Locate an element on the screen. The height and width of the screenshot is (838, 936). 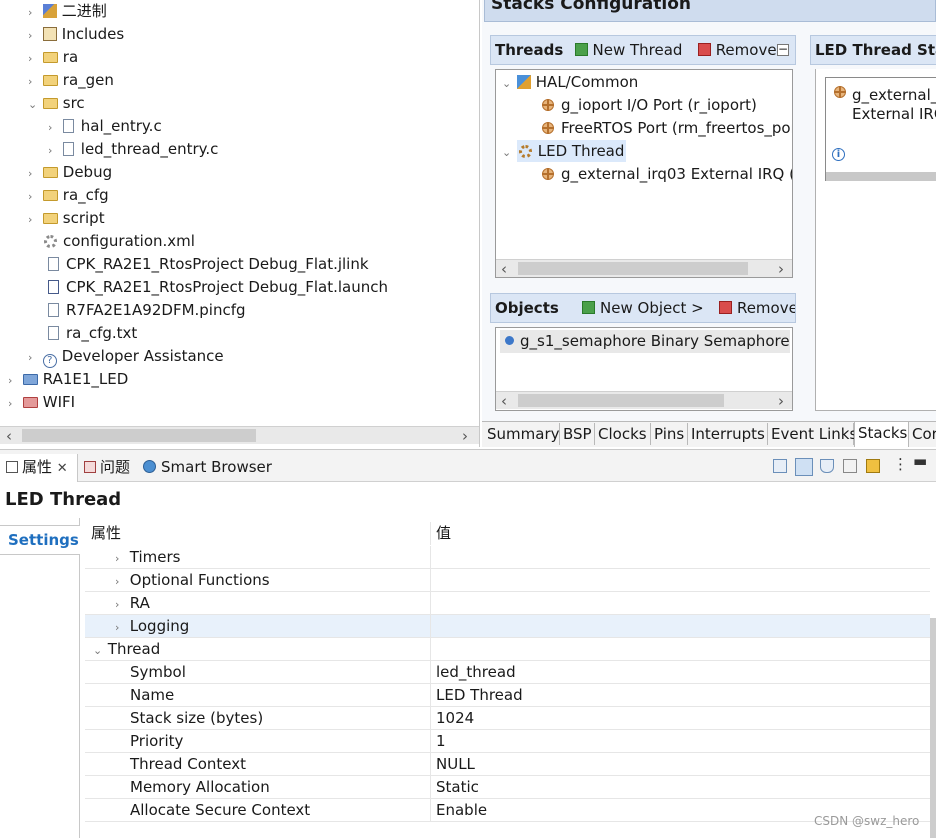
properties-vertical-scrollbar is located at coordinates (933, 728).